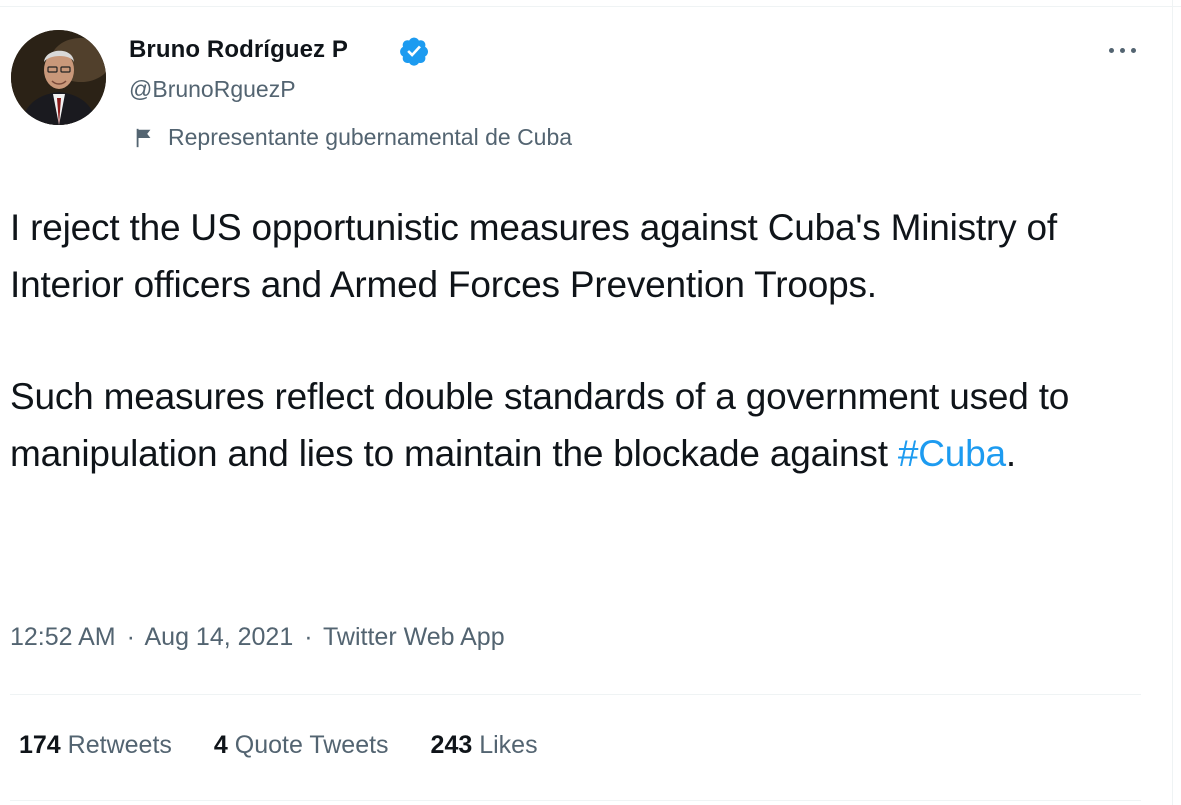 The width and height of the screenshot is (1181, 805). Describe the element at coordinates (590, 3) in the screenshot. I see `top-border` at that location.